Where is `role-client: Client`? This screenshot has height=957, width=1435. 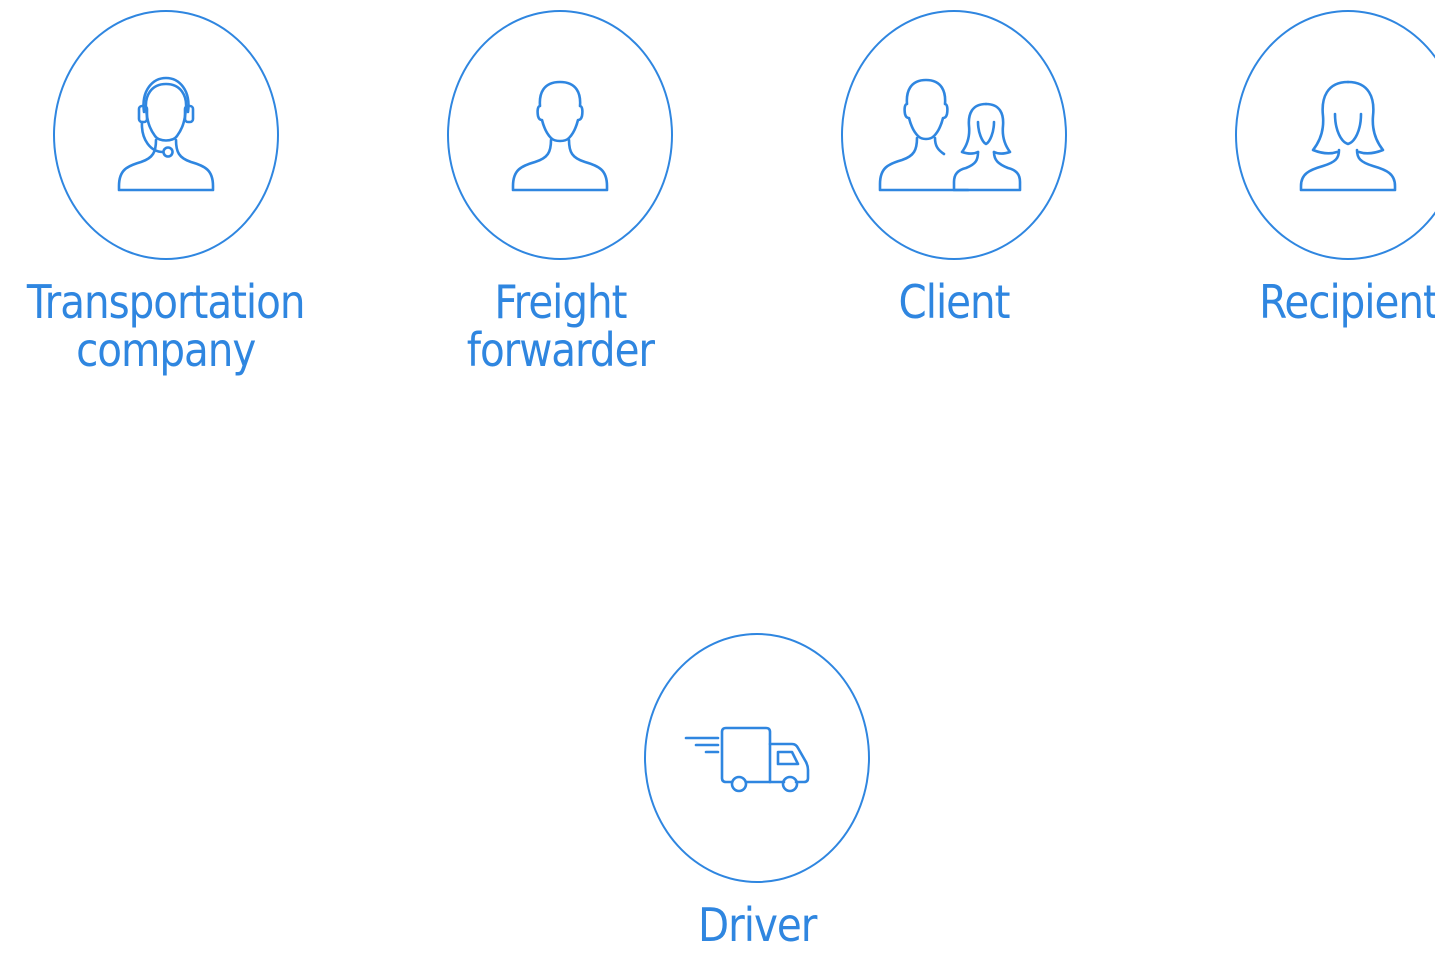
role-client: Client is located at coordinates (954, 168).